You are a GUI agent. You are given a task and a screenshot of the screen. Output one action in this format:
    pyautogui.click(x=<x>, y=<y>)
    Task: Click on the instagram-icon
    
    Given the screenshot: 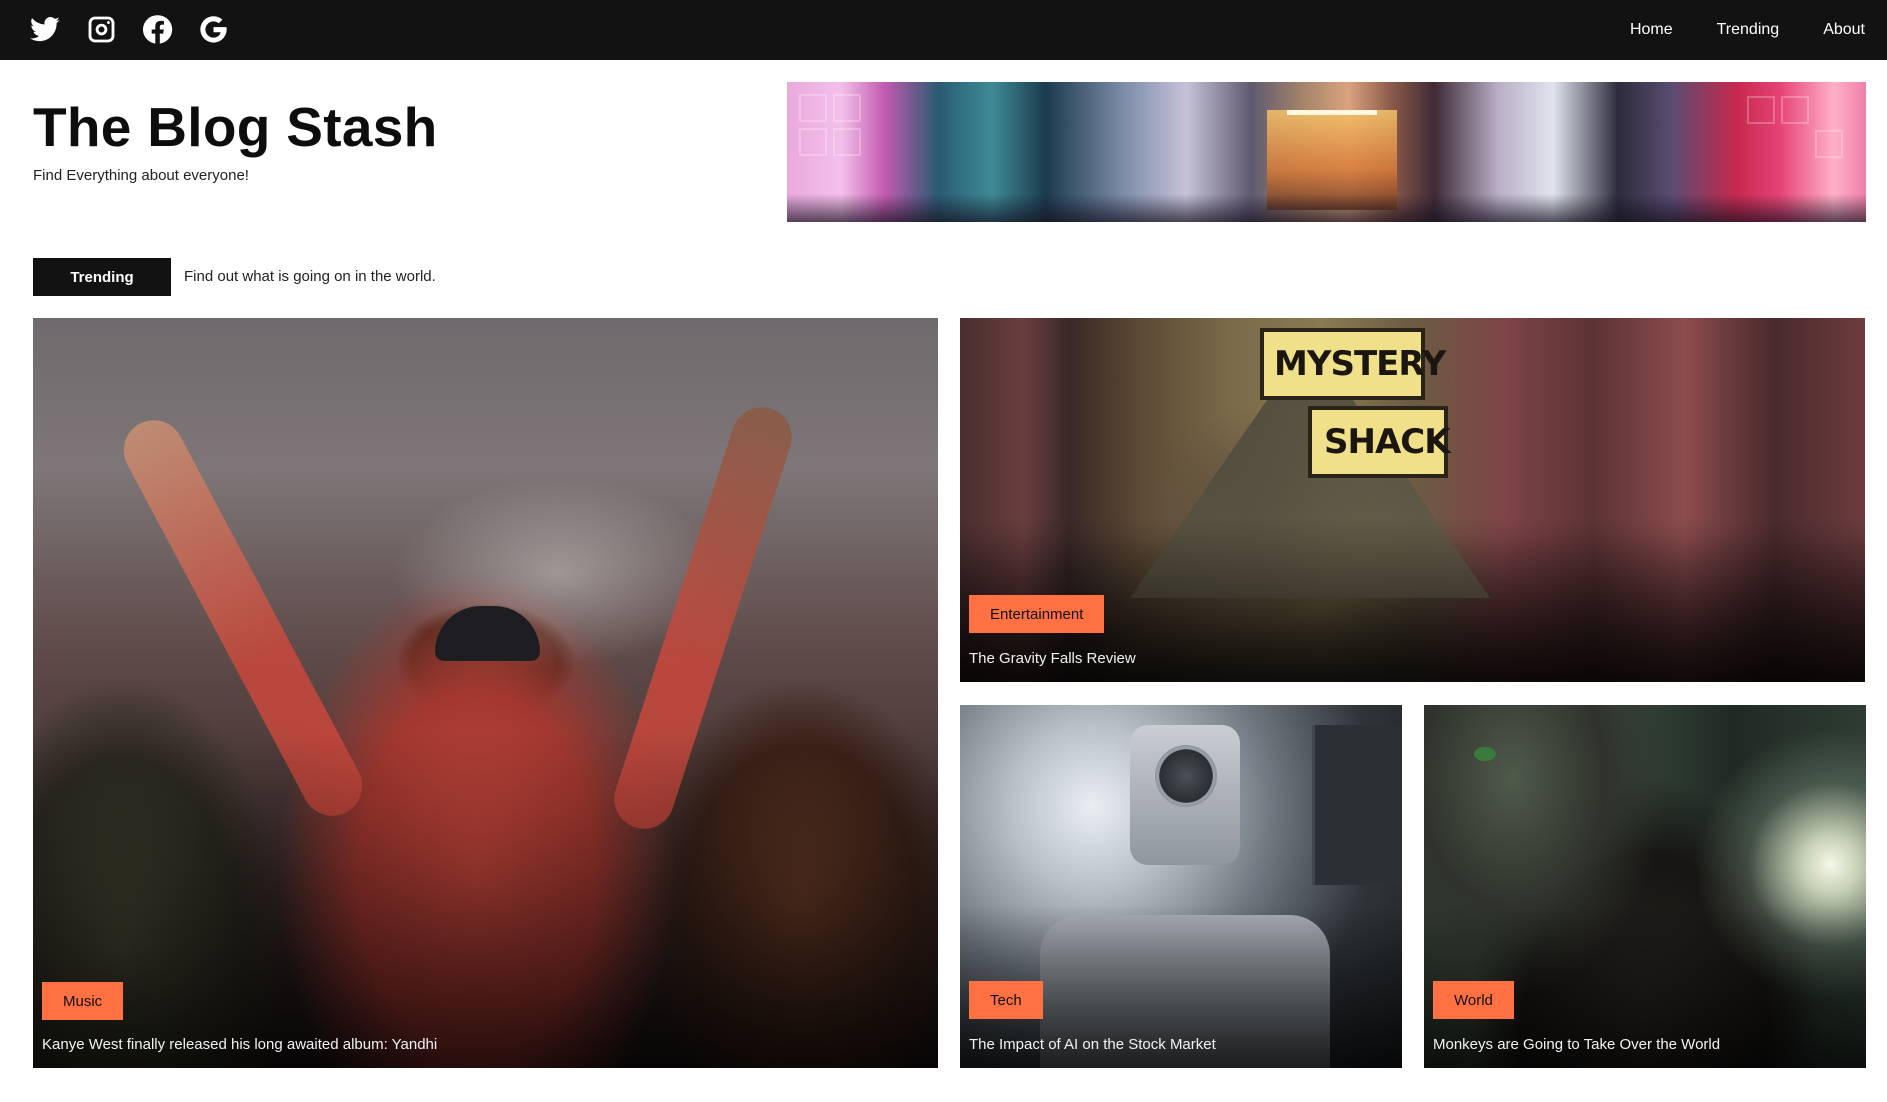 What is the action you would take?
    pyautogui.click(x=101, y=29)
    